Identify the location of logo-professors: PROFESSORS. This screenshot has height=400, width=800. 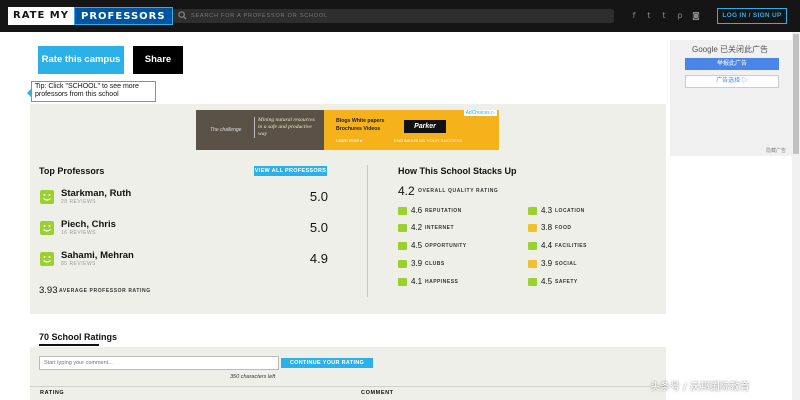
(123, 16).